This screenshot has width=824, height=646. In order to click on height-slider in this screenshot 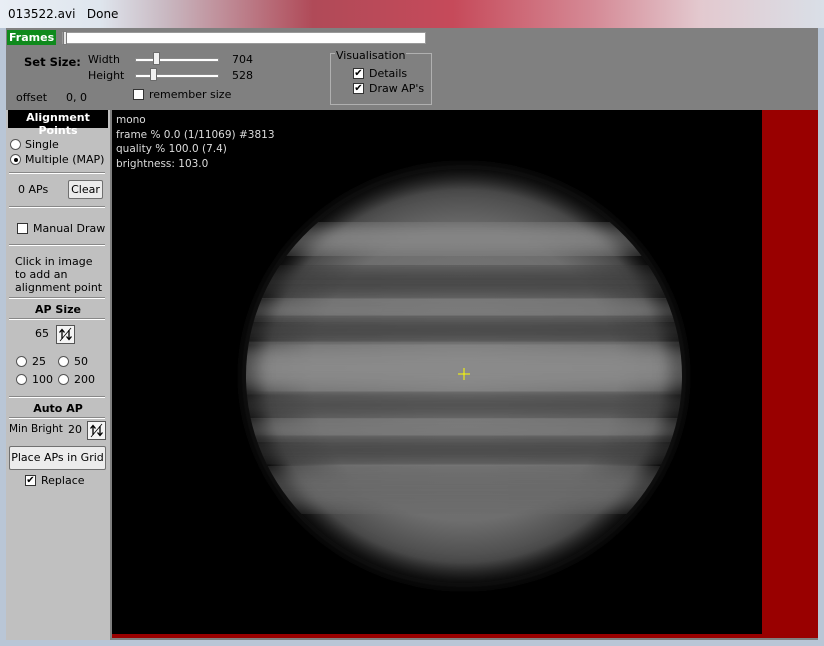, I will do `click(177, 76)`.